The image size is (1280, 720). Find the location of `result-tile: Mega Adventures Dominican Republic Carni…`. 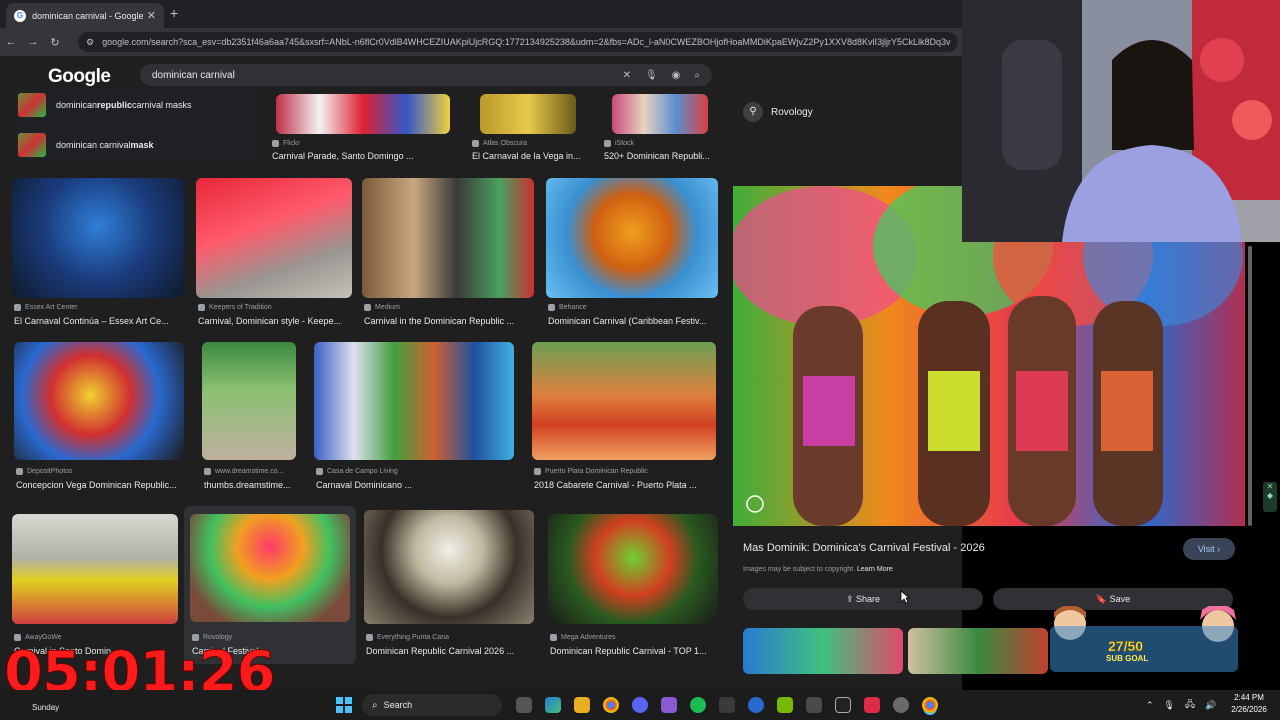

result-tile: Mega Adventures Dominican Republic Carni… is located at coordinates (634, 589).